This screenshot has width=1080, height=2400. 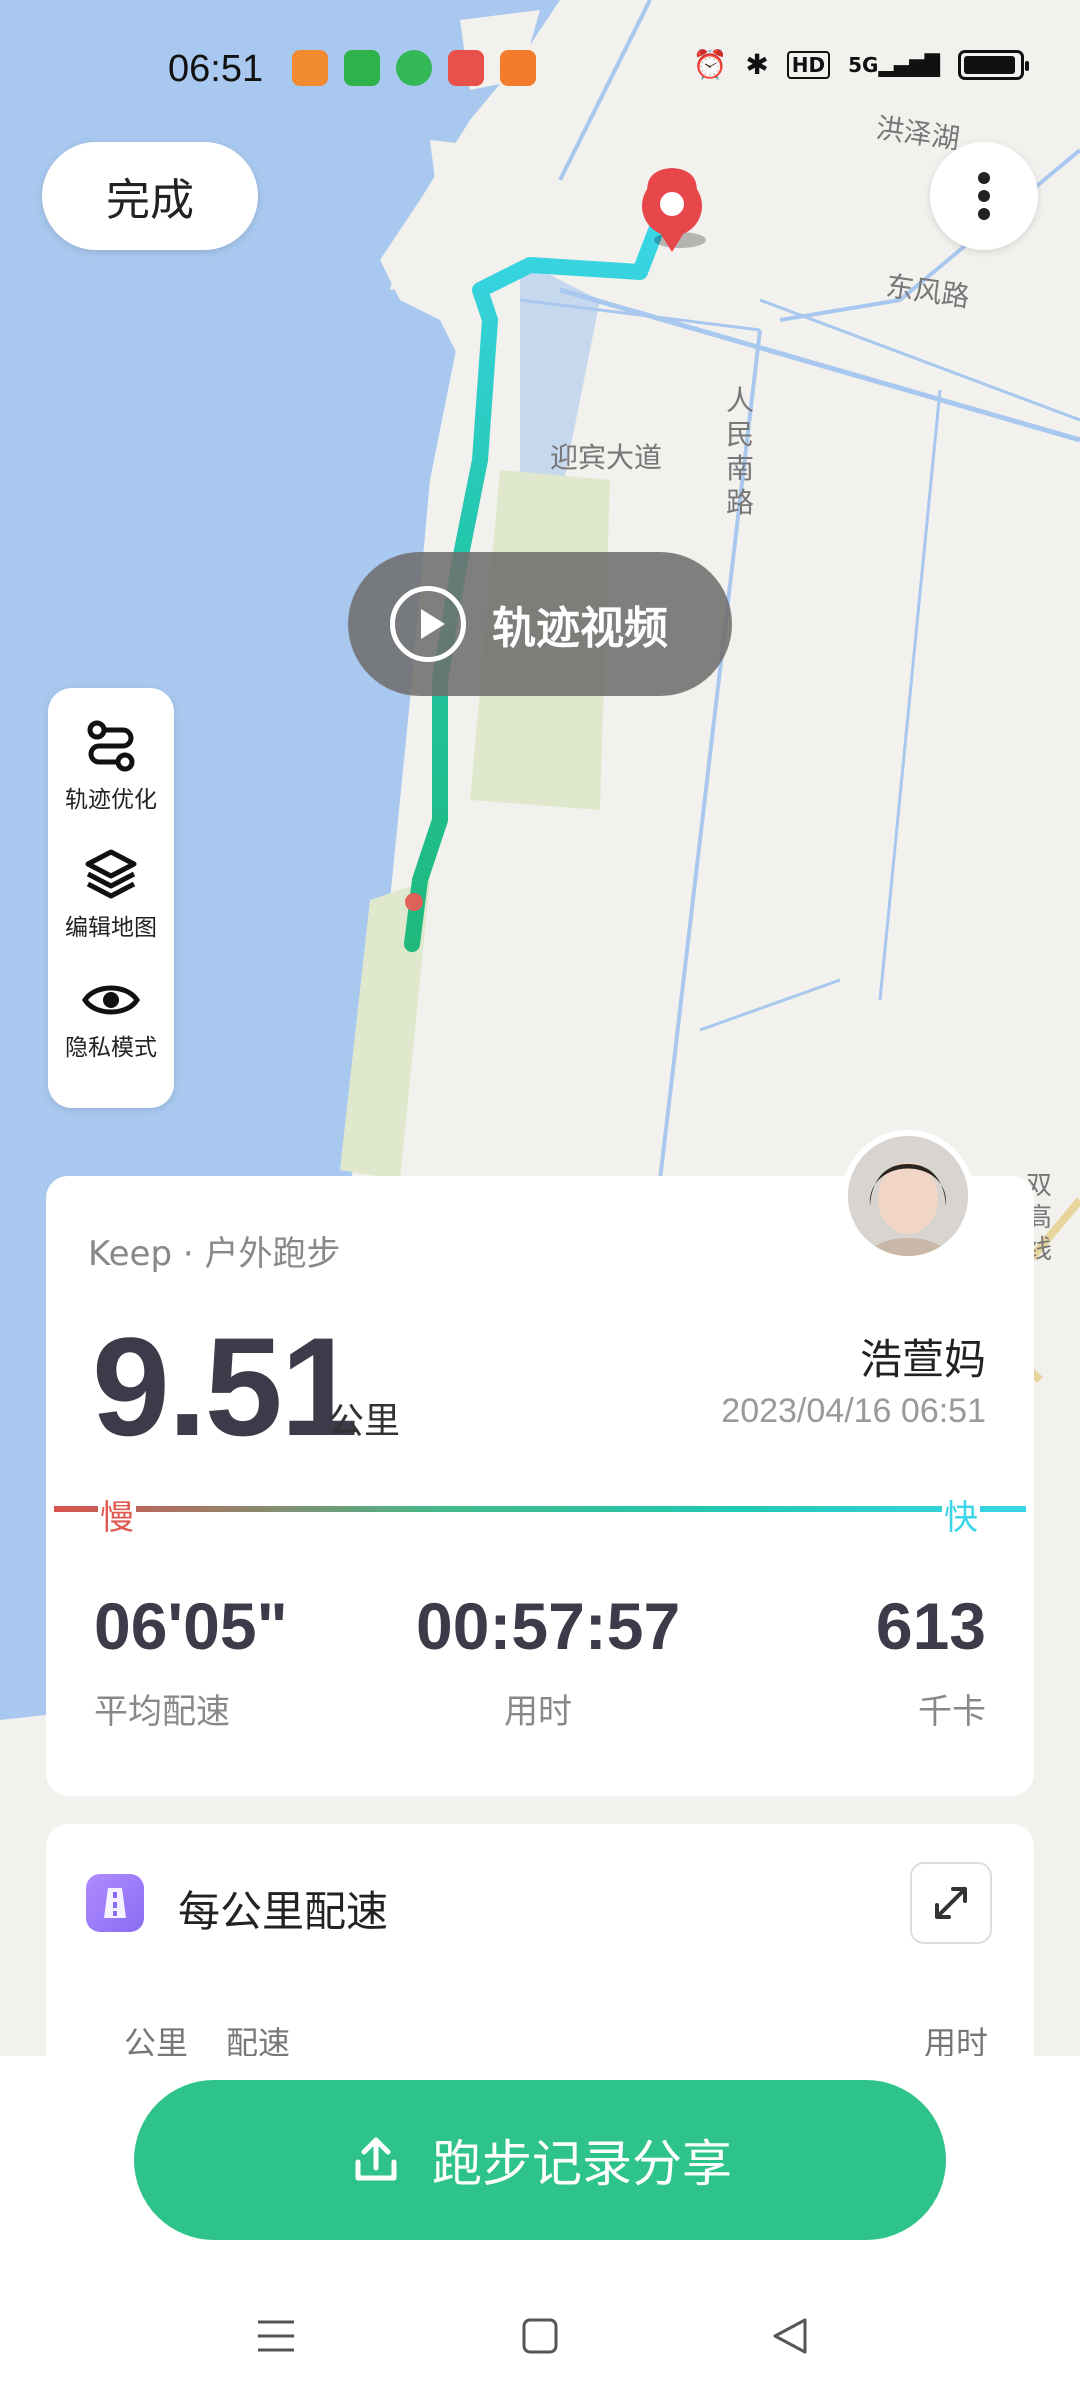 I want to click on tool-label: 隐私模式, so click(x=111, y=1048).